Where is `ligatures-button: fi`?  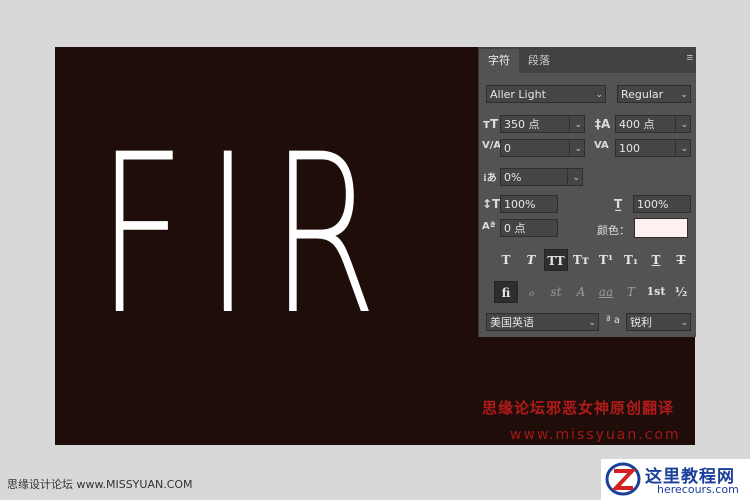 ligatures-button: fi is located at coordinates (506, 292).